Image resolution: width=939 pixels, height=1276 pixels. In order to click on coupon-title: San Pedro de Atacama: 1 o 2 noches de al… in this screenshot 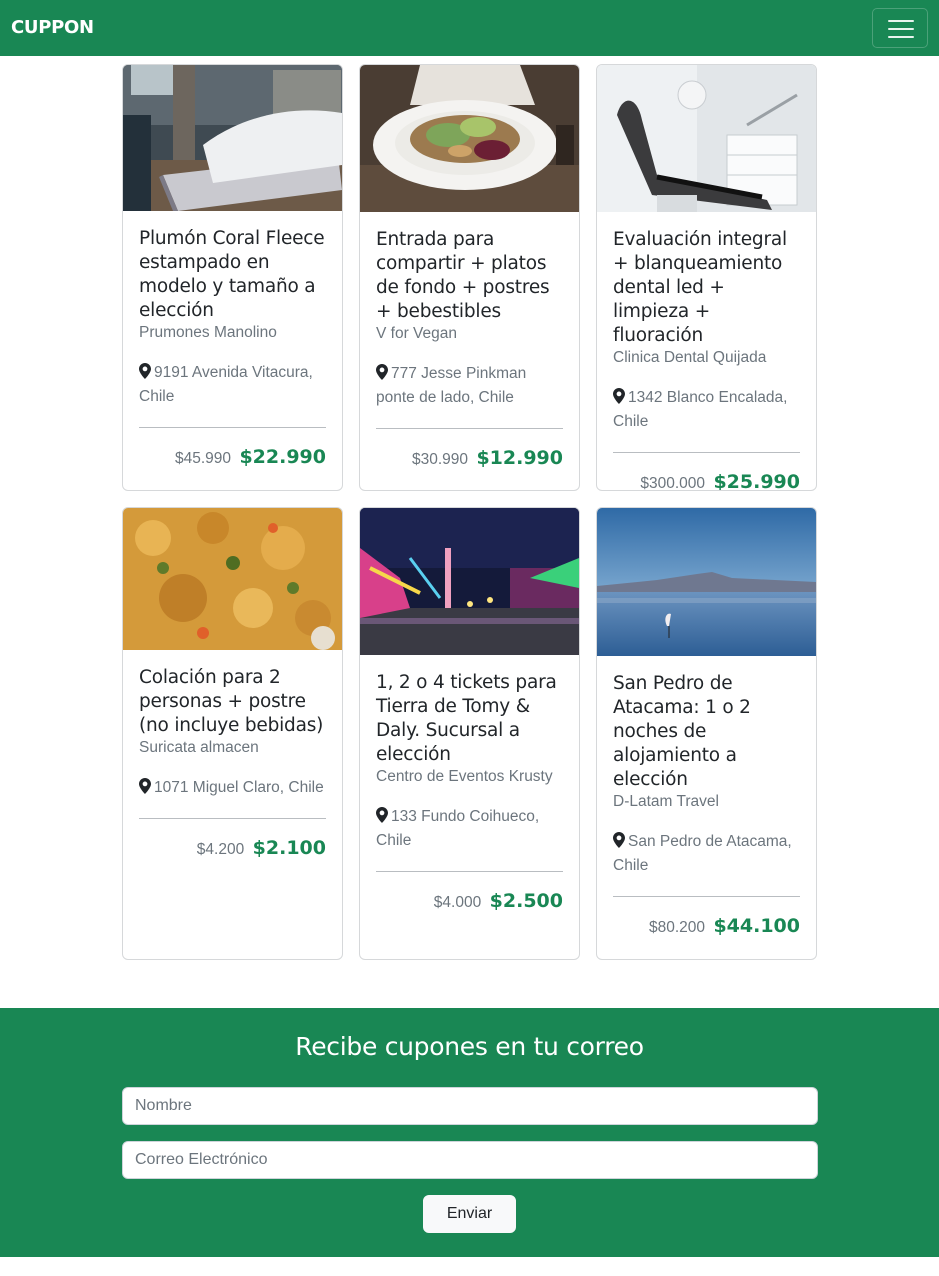, I will do `click(706, 732)`.